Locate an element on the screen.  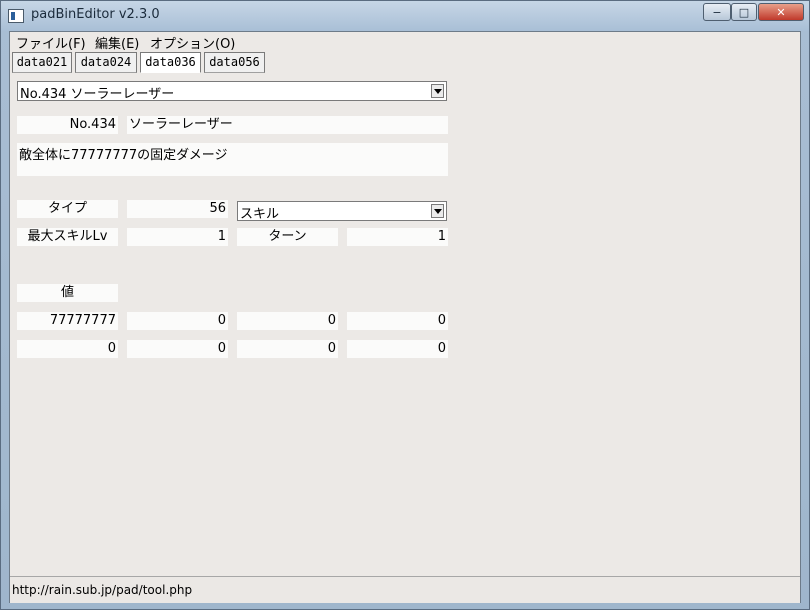
menu-bar: ファイル(F) 編集(E) オプション(O) is located at coordinates (405, 42).